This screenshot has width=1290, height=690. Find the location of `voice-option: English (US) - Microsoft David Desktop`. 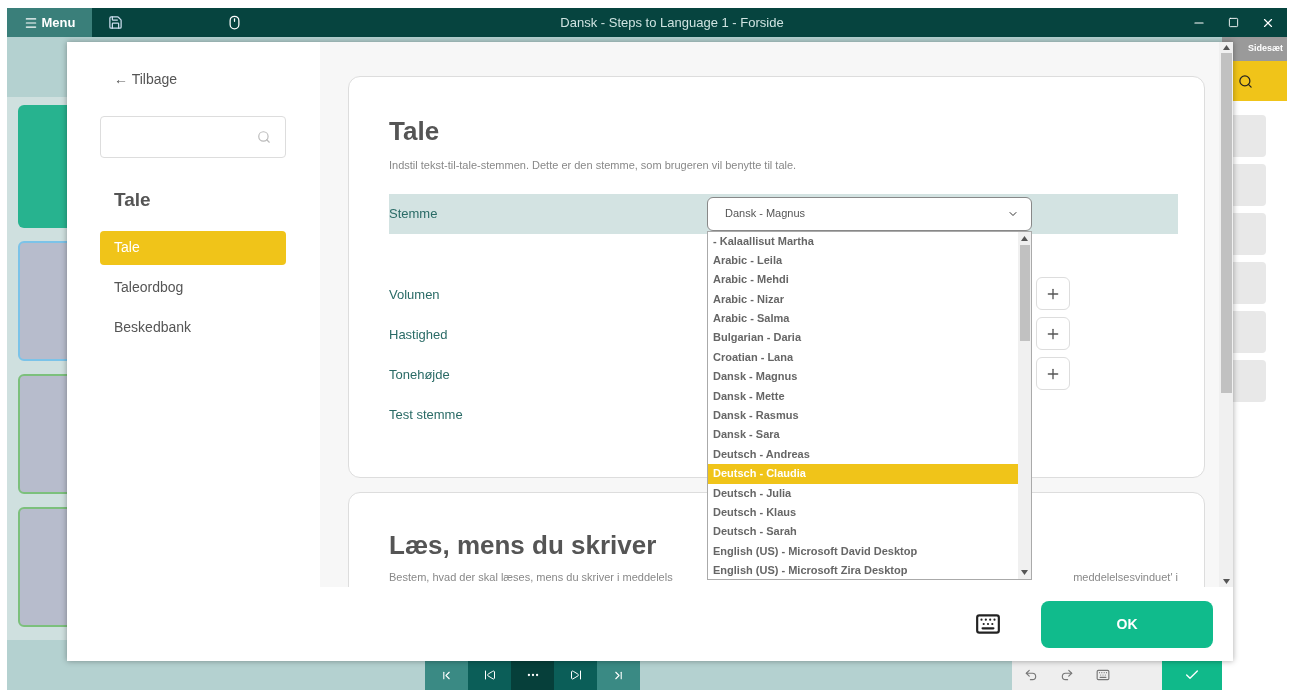

voice-option: English (US) - Microsoft David Desktop is located at coordinates (863, 551).